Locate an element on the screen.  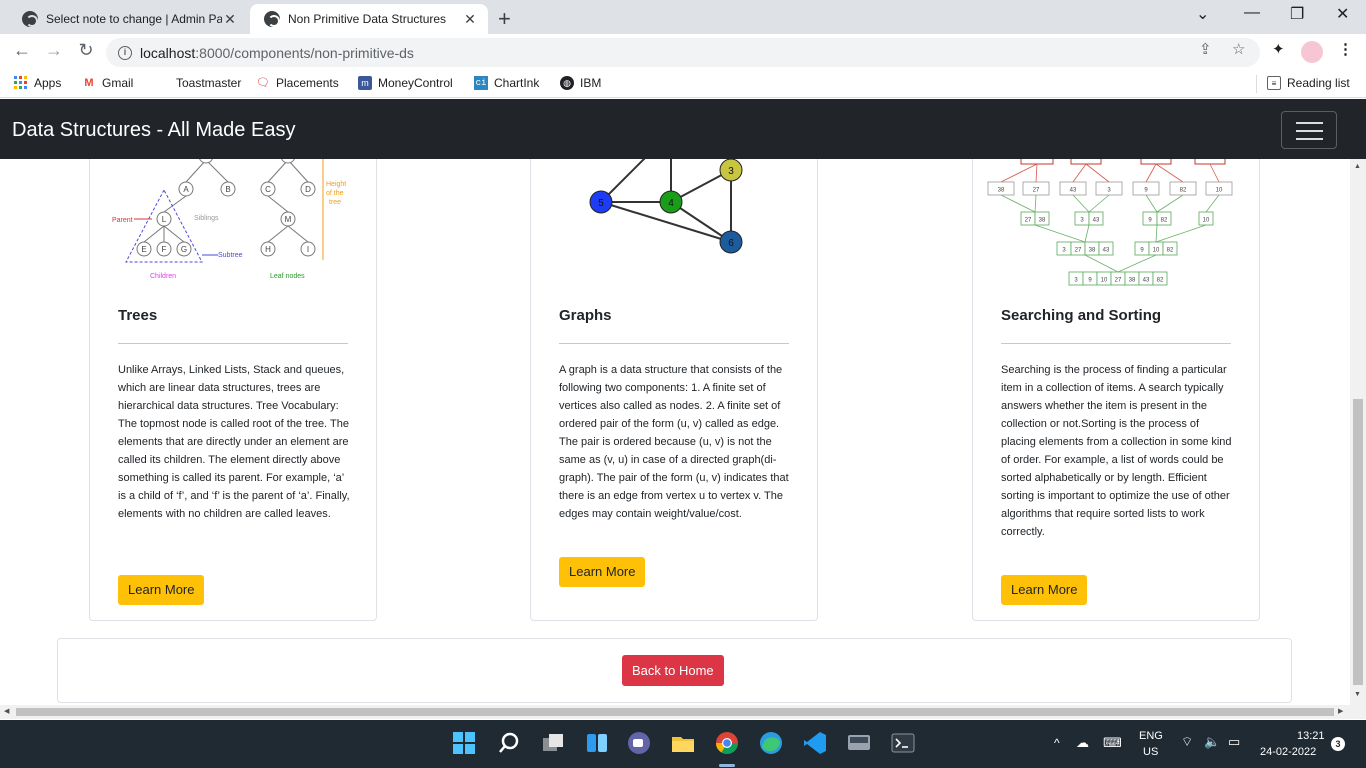
back-to-home-button: Back to Home is located at coordinates (673, 670).